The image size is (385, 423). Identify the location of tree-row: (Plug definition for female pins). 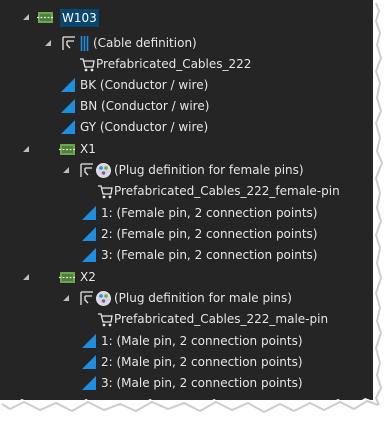
(186, 170).